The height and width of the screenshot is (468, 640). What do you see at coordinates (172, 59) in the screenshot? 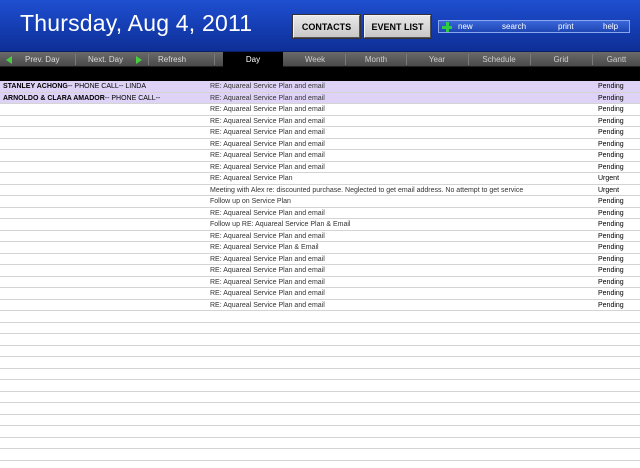
I see `refresh-button: Refresh` at bounding box center [172, 59].